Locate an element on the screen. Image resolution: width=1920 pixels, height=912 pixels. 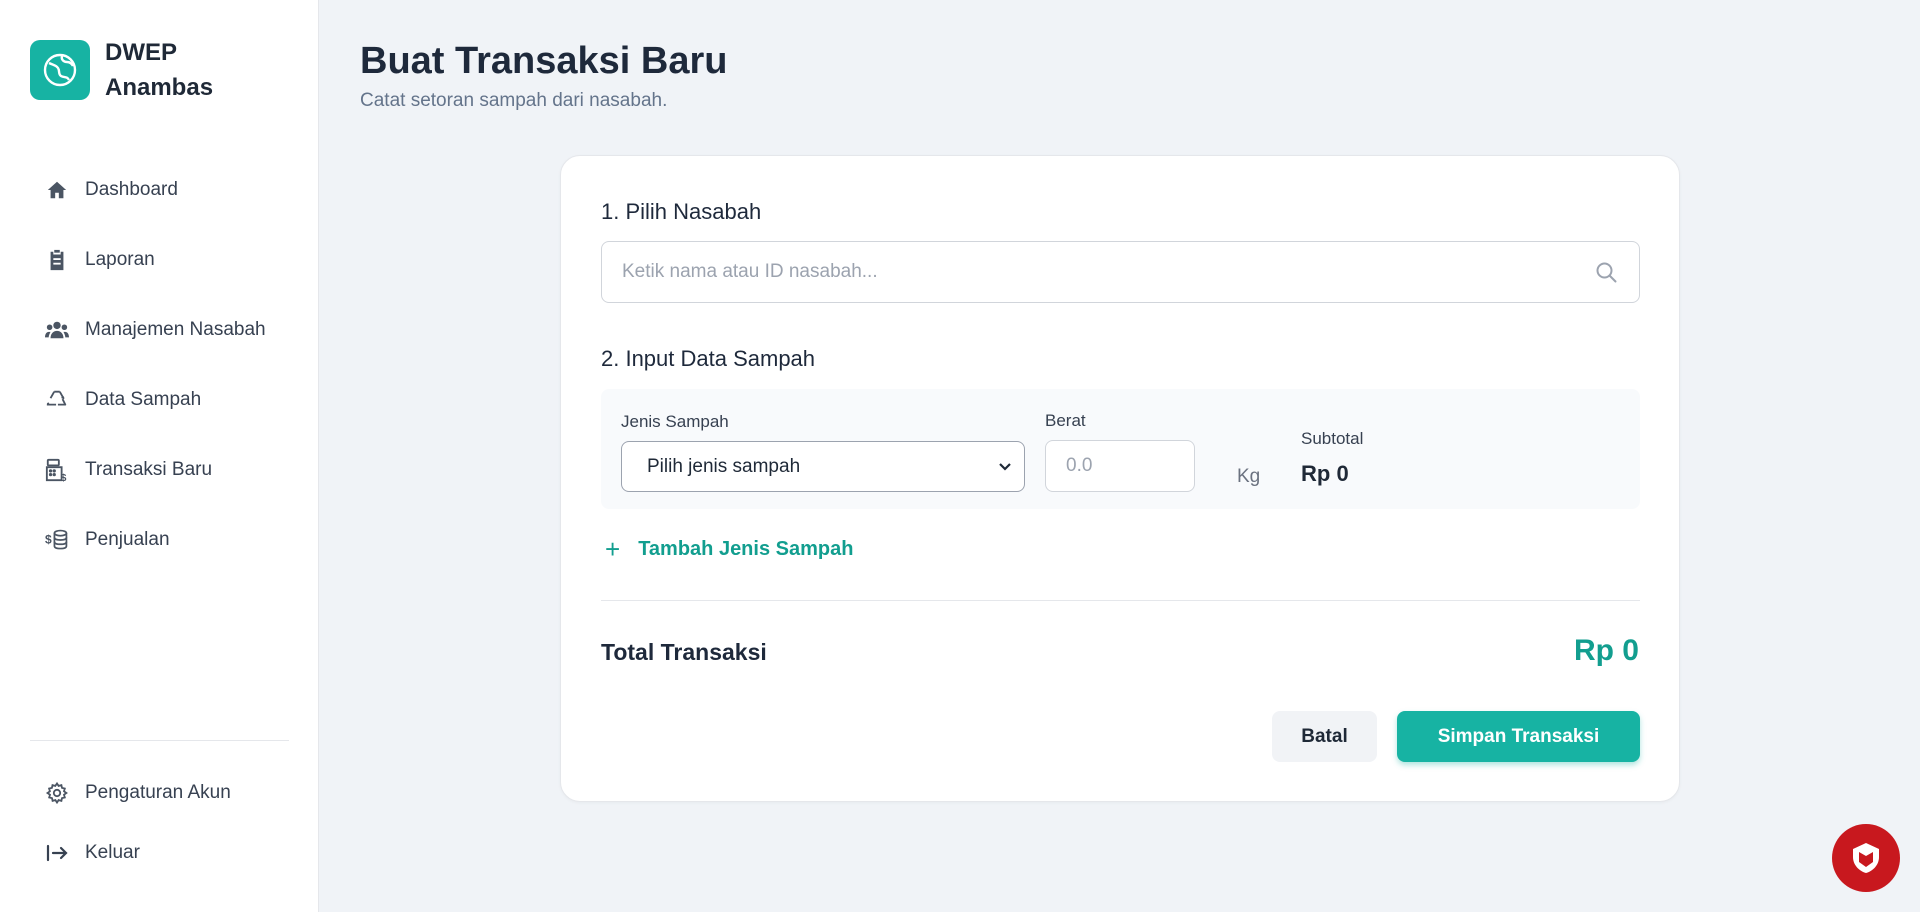
customer-search-input is located at coordinates (1107, 272).